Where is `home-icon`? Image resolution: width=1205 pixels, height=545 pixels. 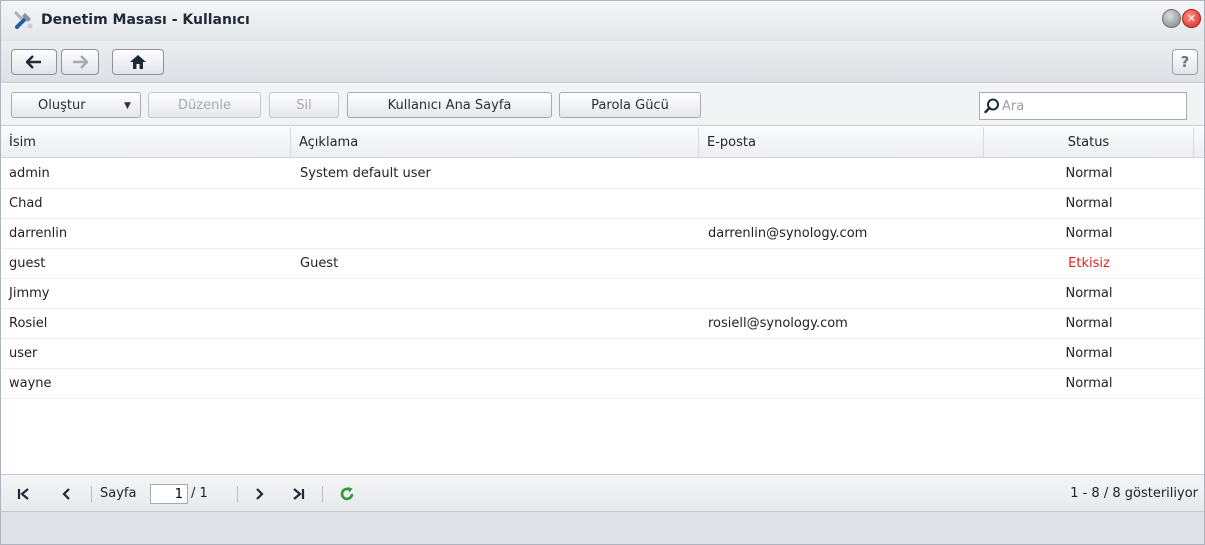 home-icon is located at coordinates (138, 62).